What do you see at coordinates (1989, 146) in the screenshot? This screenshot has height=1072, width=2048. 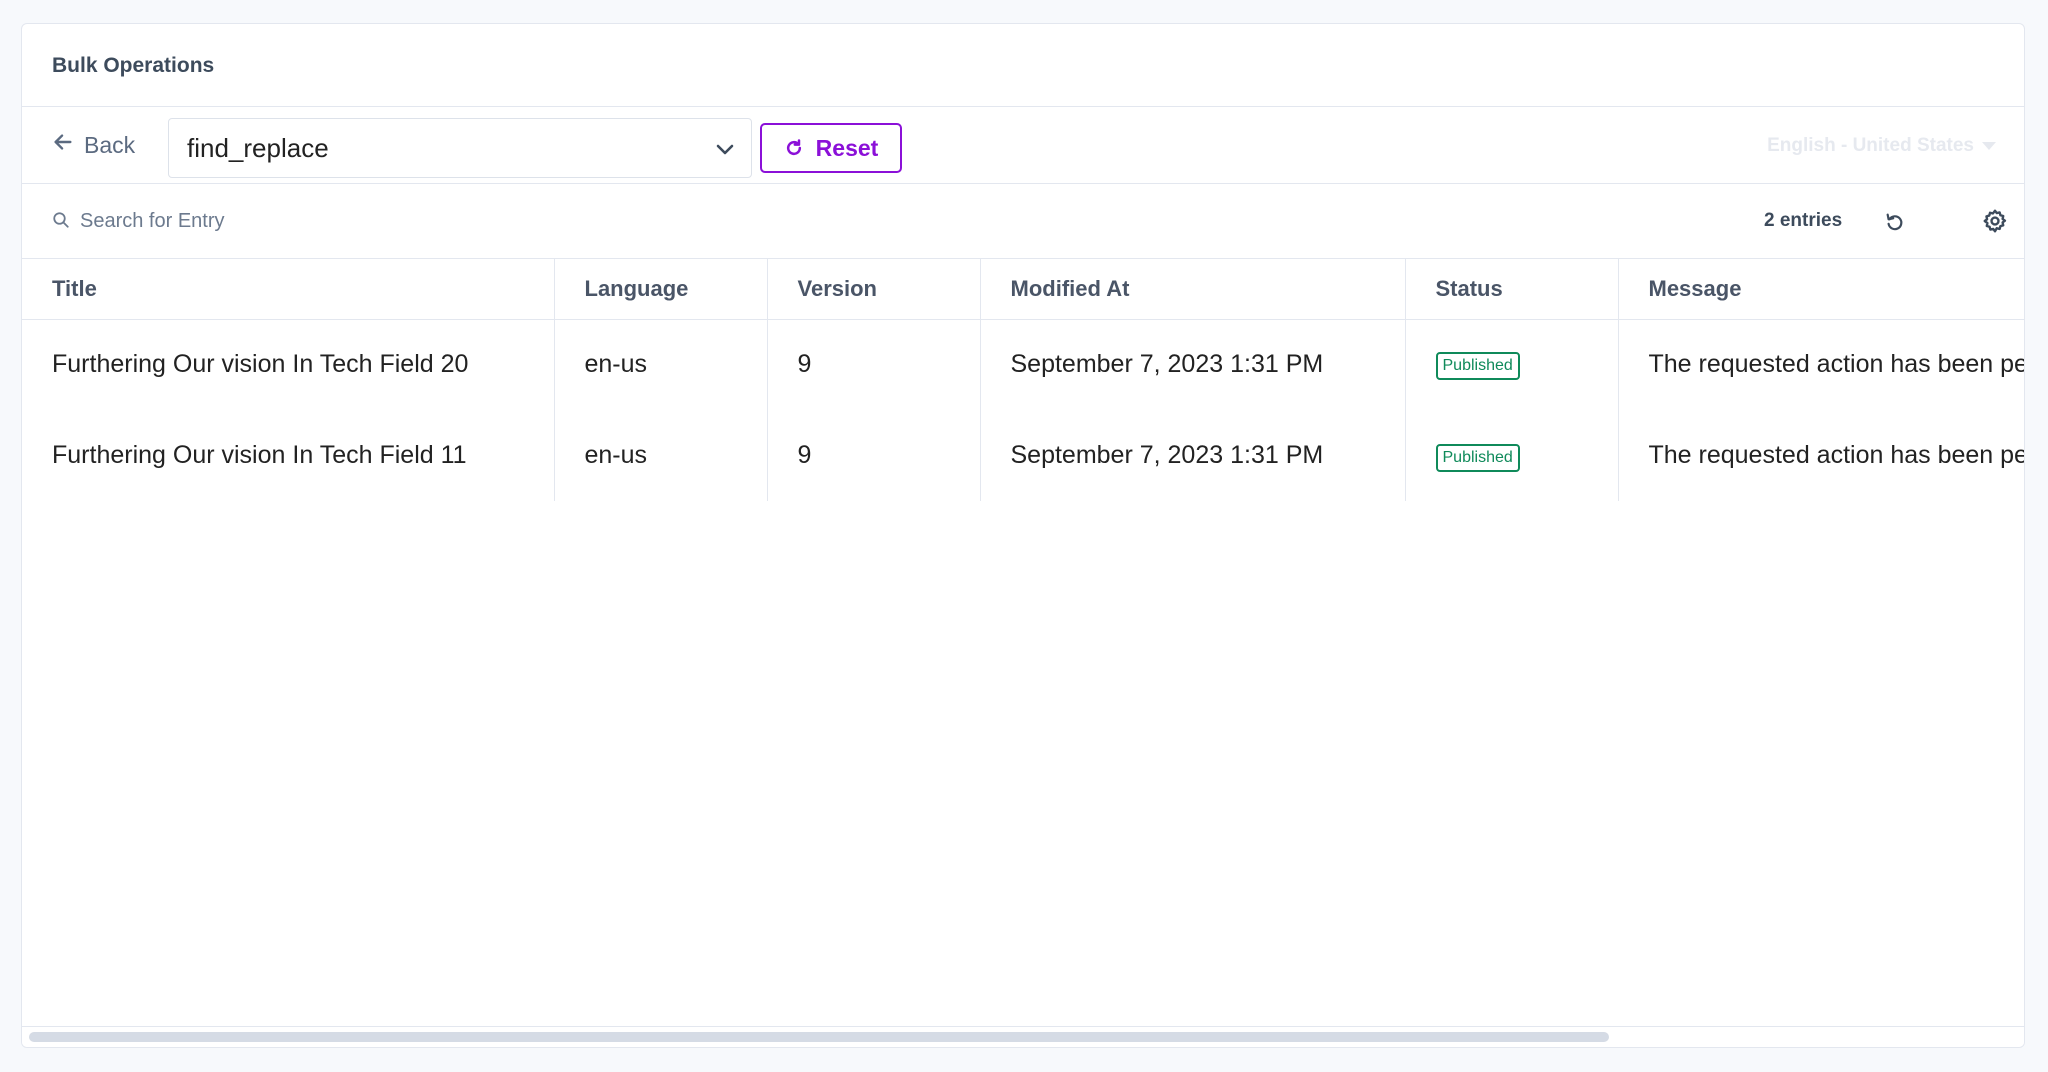 I see `caret-down-icon` at bounding box center [1989, 146].